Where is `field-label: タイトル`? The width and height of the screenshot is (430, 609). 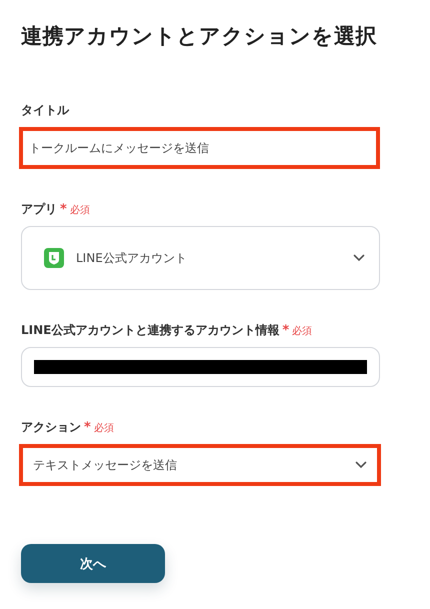
field-label: タイトル is located at coordinates (45, 110).